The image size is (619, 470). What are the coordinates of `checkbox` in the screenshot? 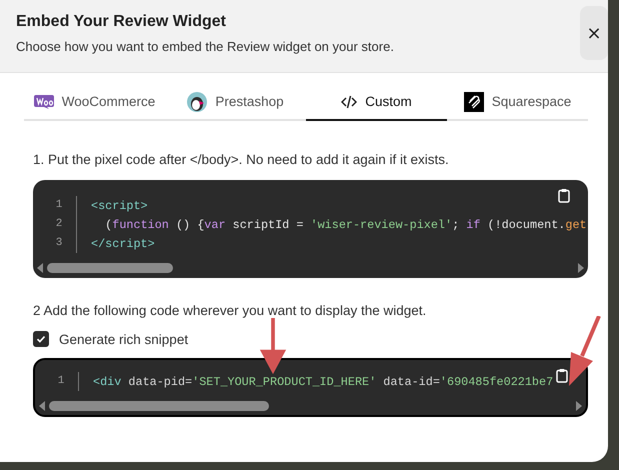 It's located at (41, 339).